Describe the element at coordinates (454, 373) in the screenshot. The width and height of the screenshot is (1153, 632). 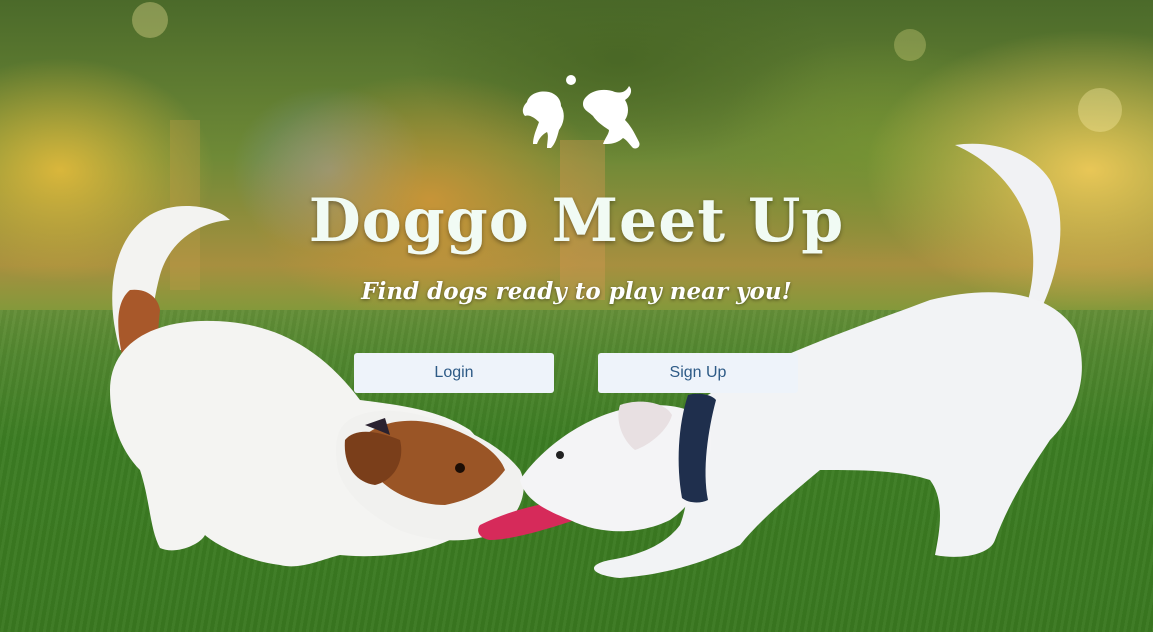
I see `login-button: Login` at that location.